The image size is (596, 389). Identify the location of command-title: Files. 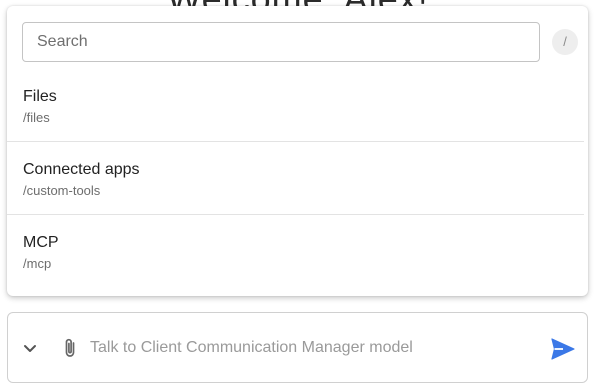
(40, 96).